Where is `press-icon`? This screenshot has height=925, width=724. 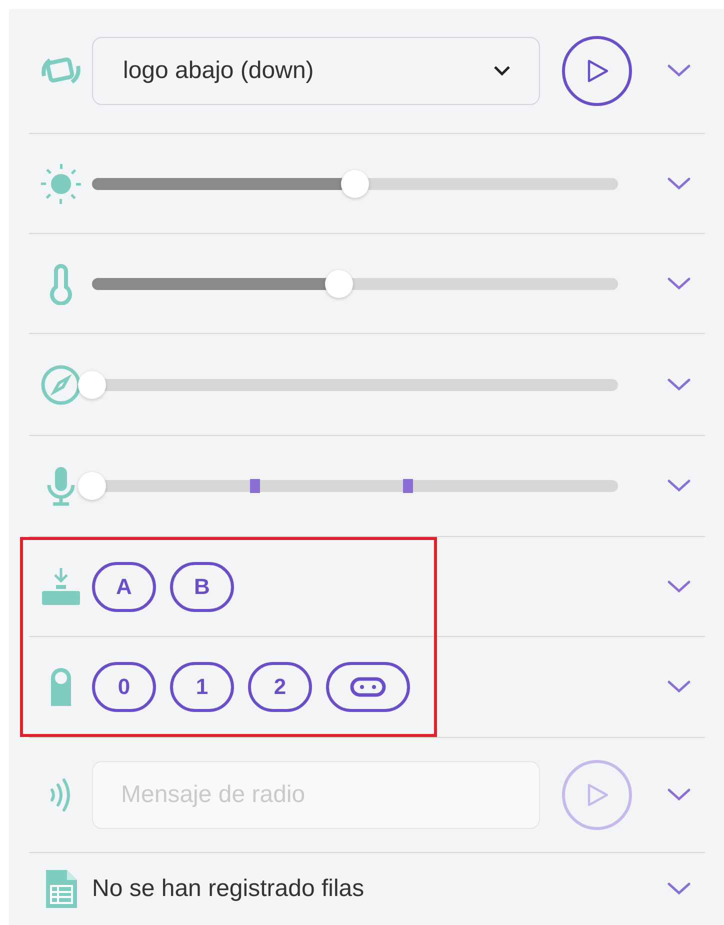 press-icon is located at coordinates (61, 587).